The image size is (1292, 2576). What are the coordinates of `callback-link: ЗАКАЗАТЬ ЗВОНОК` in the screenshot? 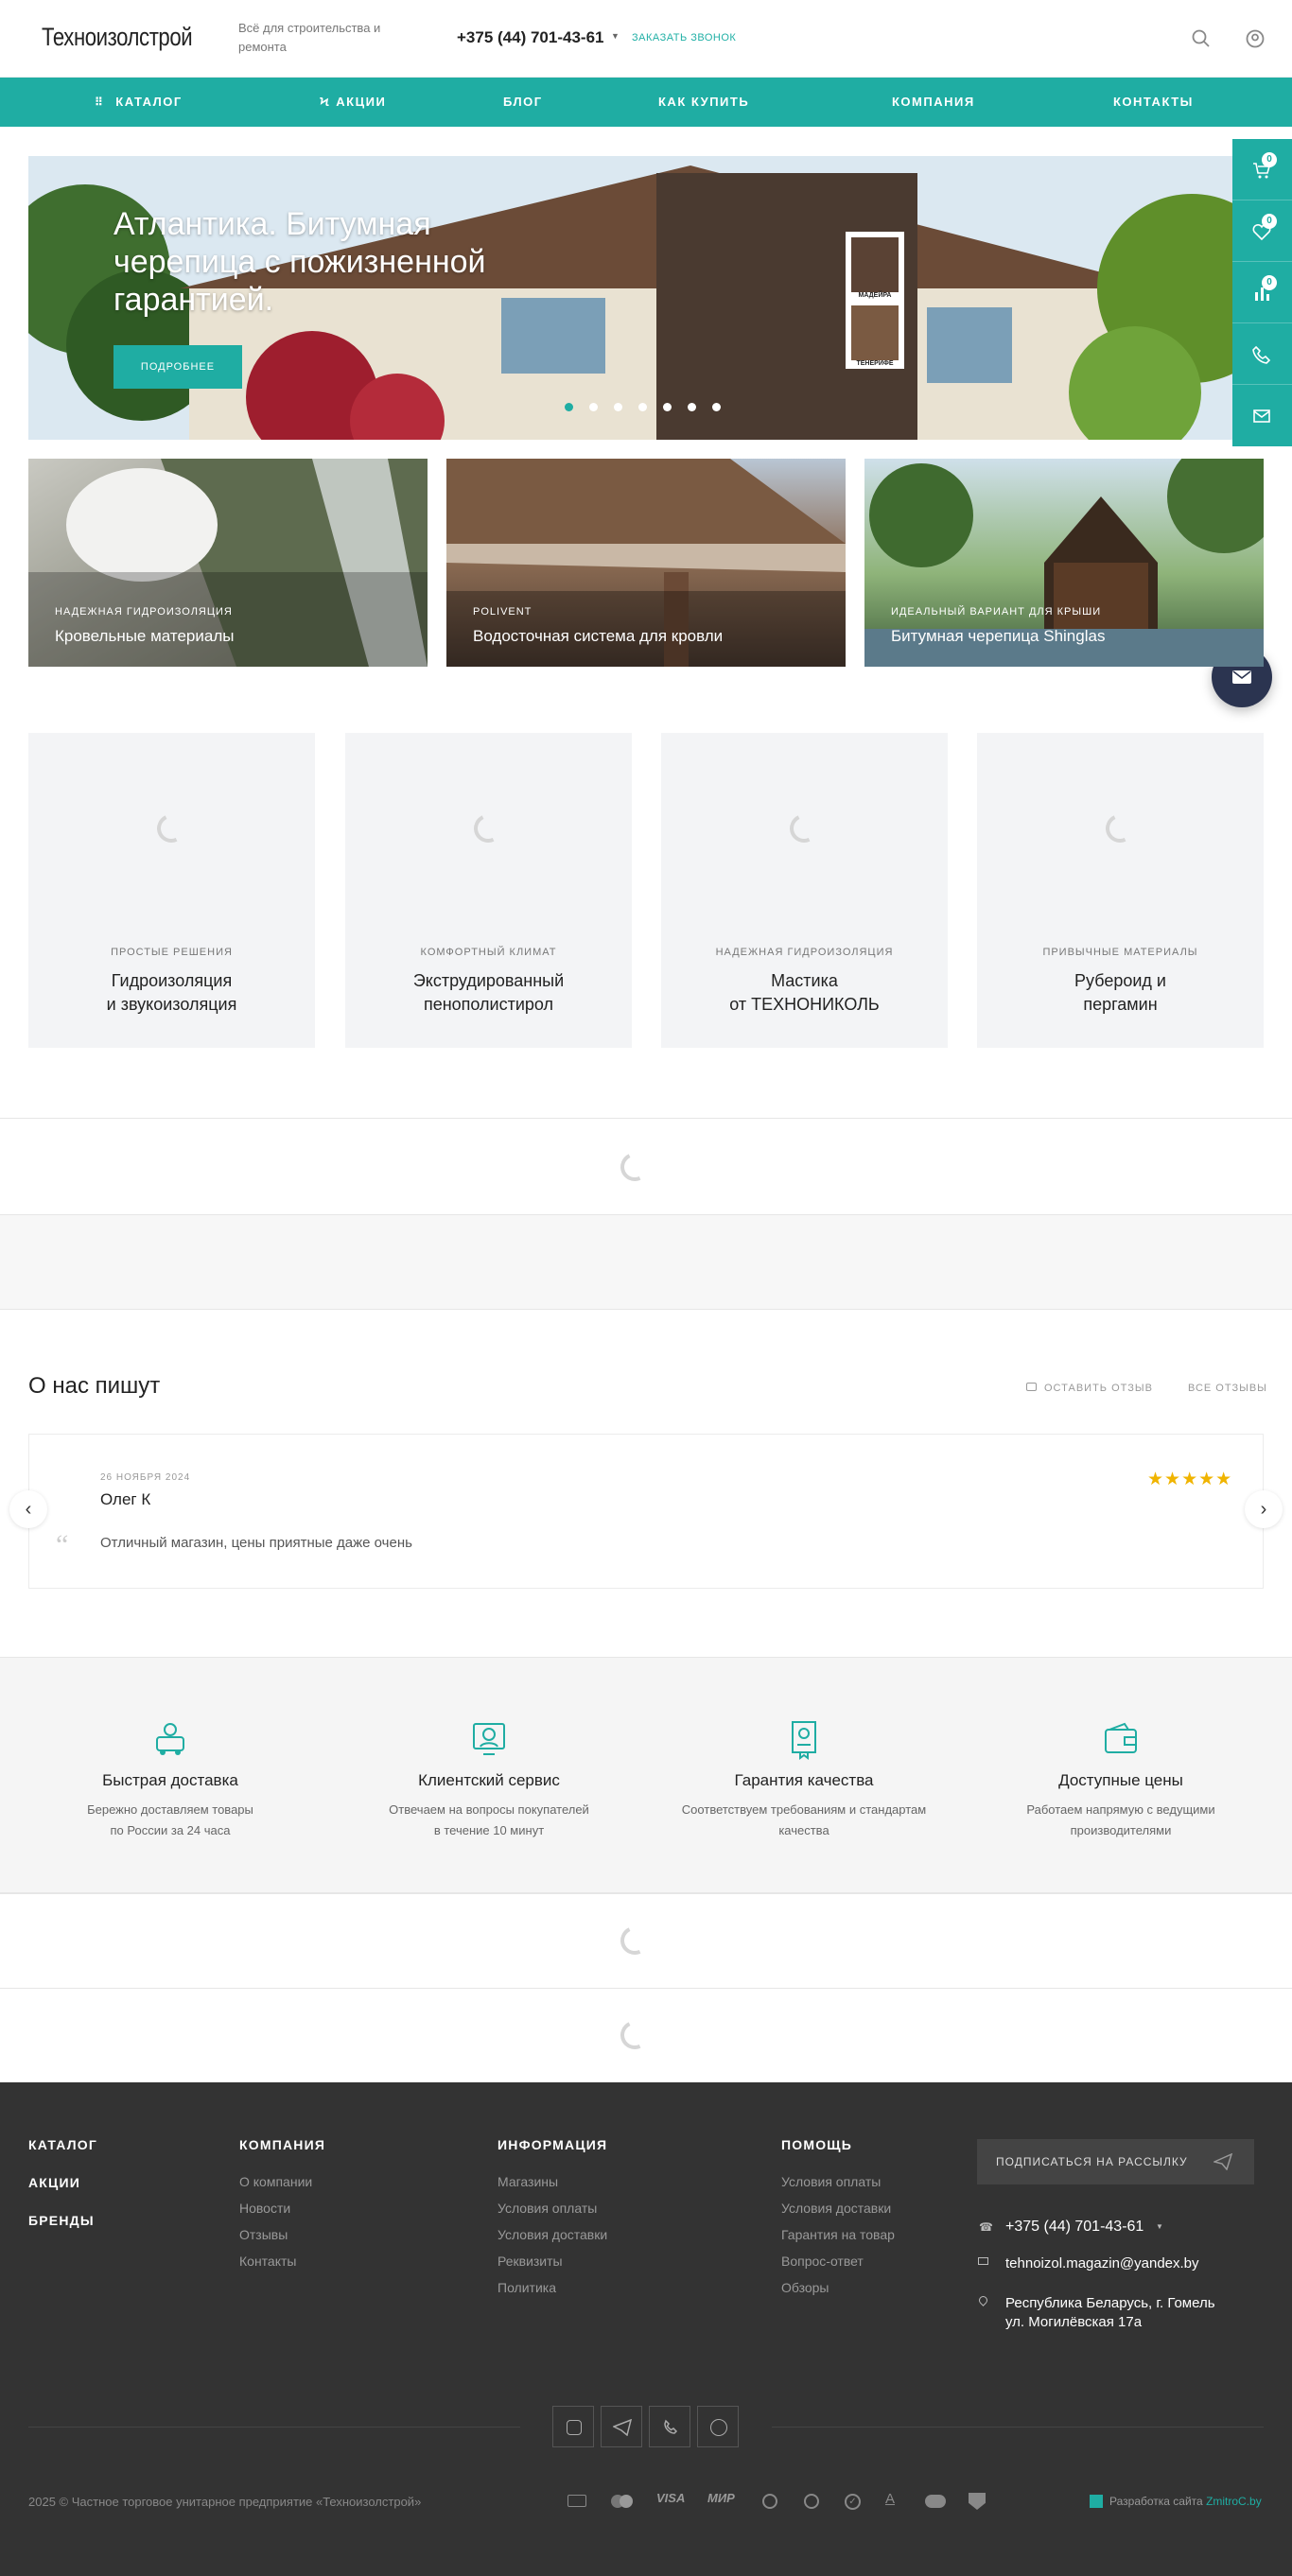 It's located at (684, 38).